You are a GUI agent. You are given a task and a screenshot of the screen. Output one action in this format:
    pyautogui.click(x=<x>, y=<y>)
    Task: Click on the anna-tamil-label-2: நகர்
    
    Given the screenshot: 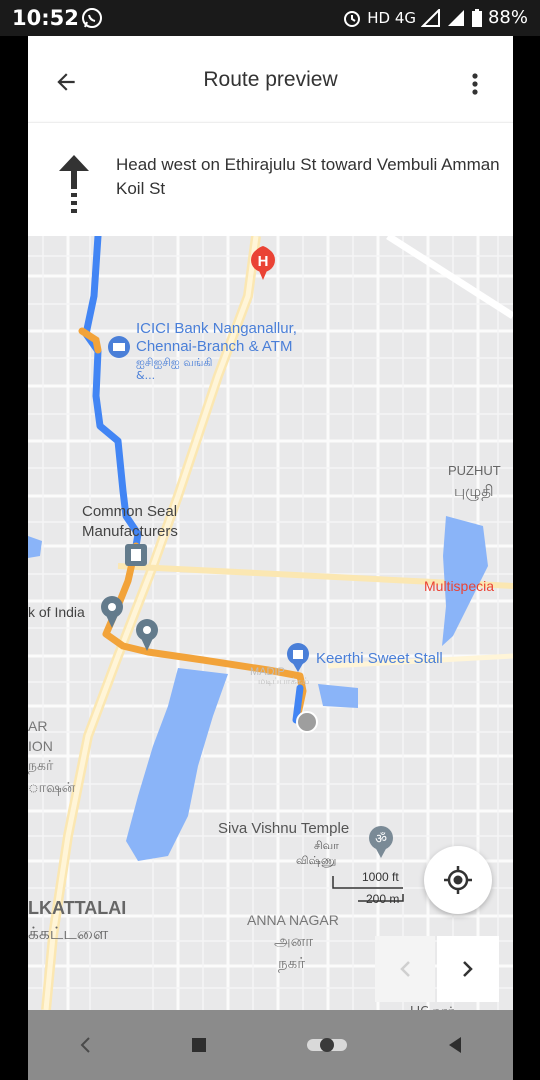 What is the action you would take?
    pyautogui.click(x=292, y=963)
    